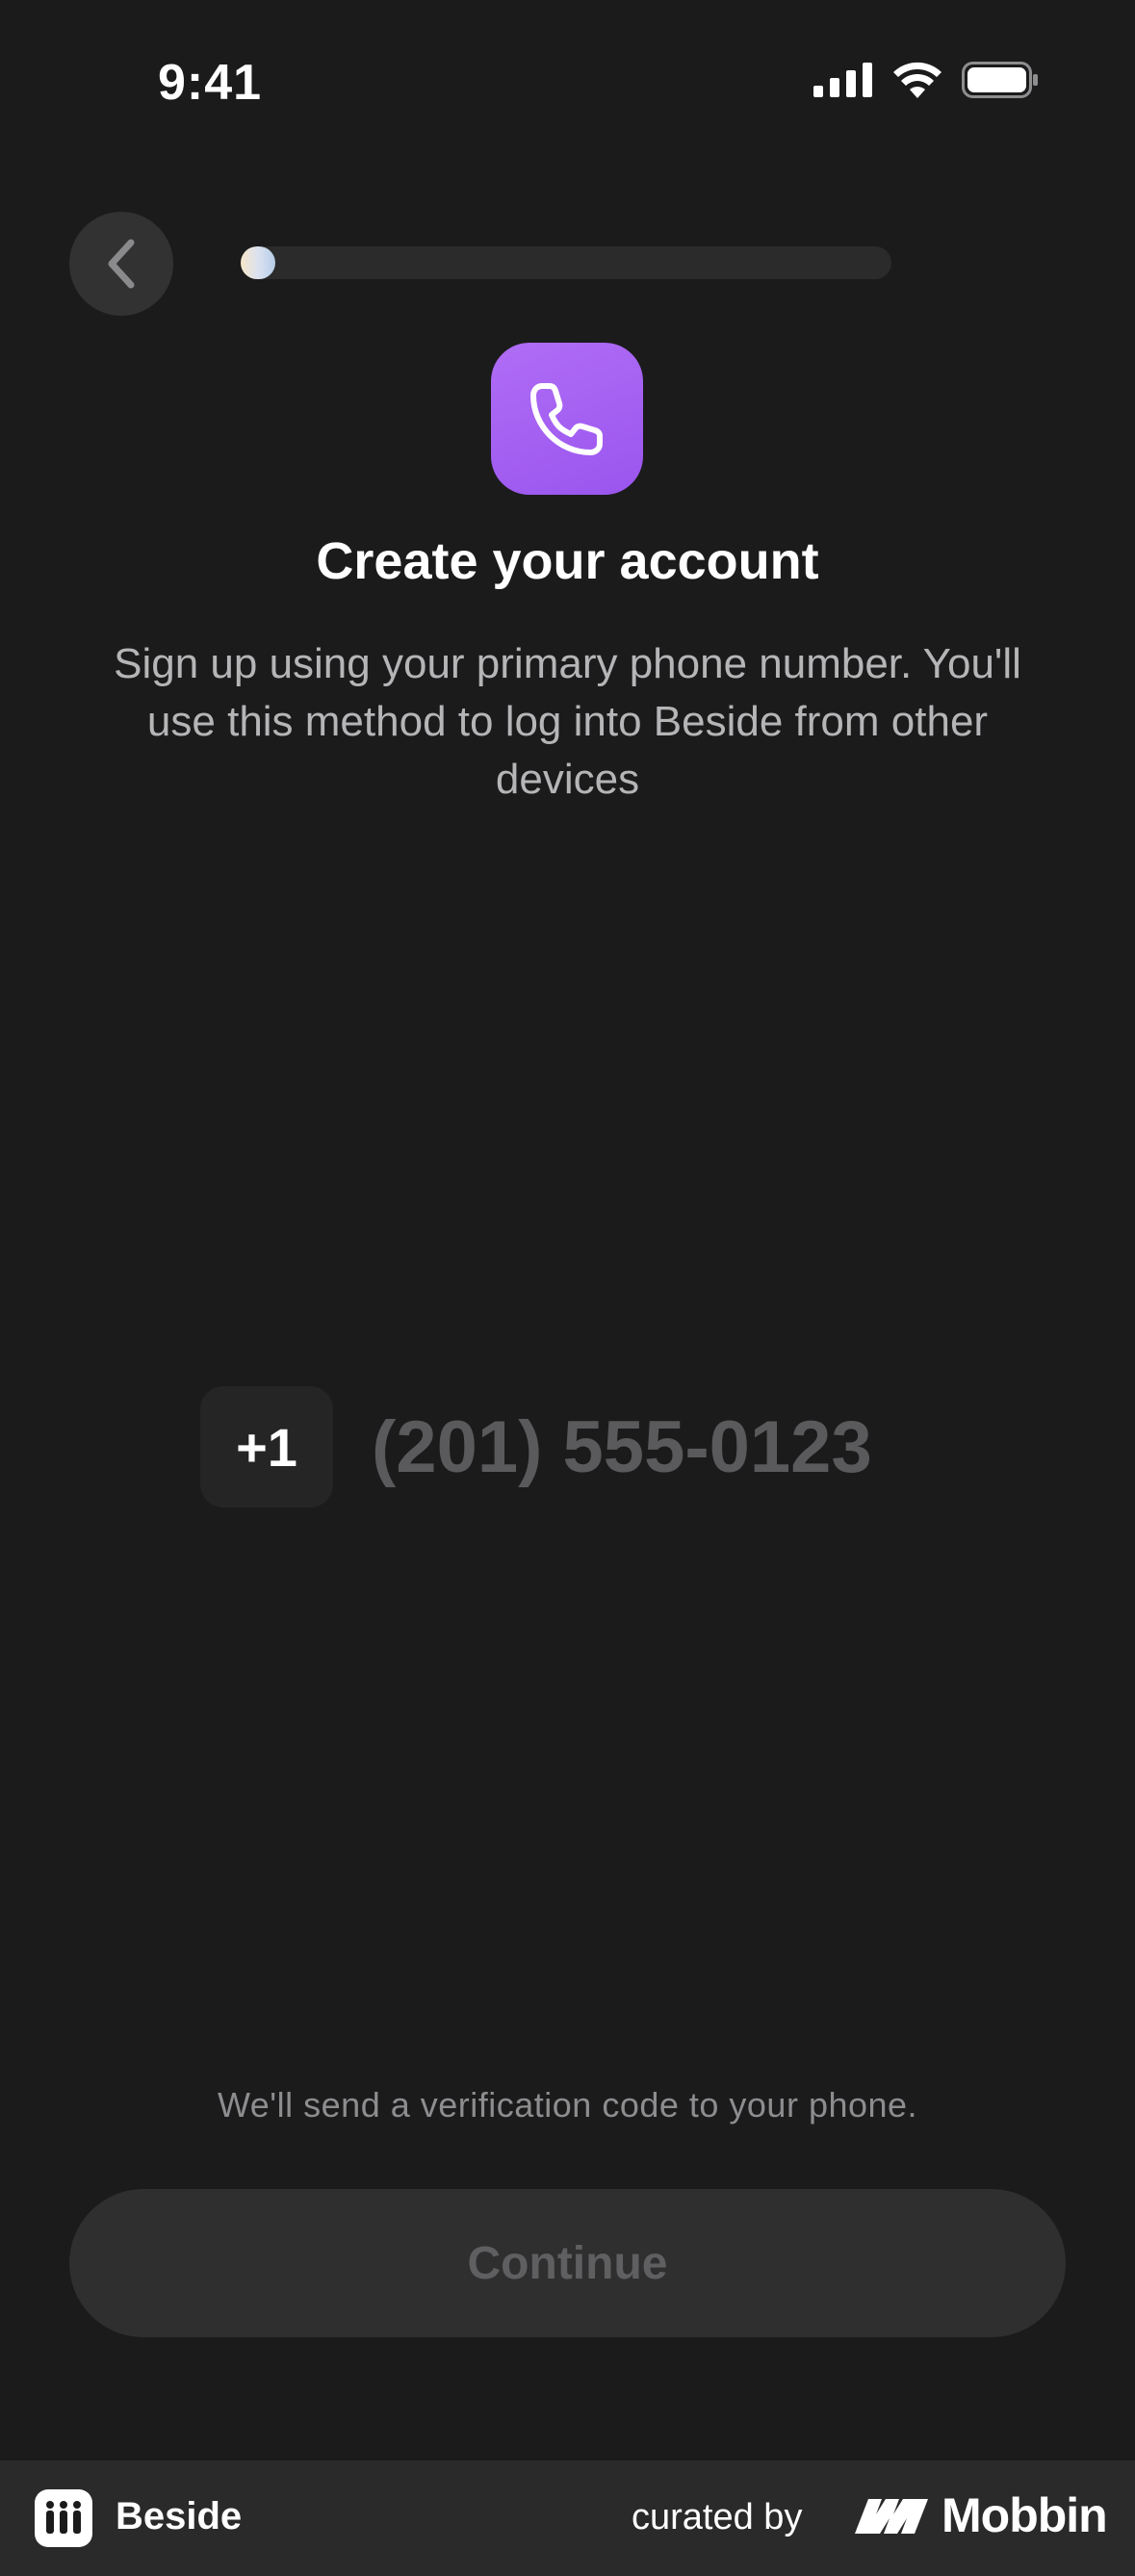 The width and height of the screenshot is (1135, 2576). I want to click on attribution-footer: Beside curated by Mobbin, so click(567, 2518).